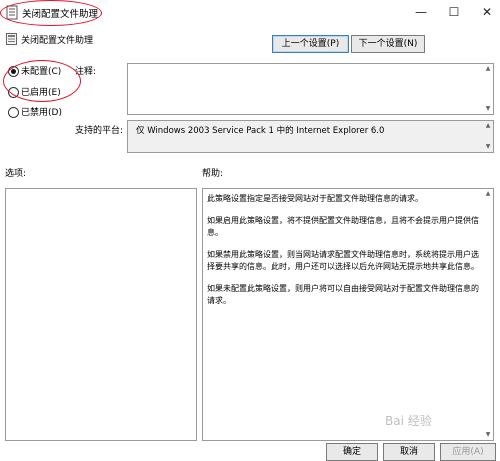 The height and width of the screenshot is (461, 500). What do you see at coordinates (310, 44) in the screenshot?
I see `previous-setting-button: 上一个设置(P)` at bounding box center [310, 44].